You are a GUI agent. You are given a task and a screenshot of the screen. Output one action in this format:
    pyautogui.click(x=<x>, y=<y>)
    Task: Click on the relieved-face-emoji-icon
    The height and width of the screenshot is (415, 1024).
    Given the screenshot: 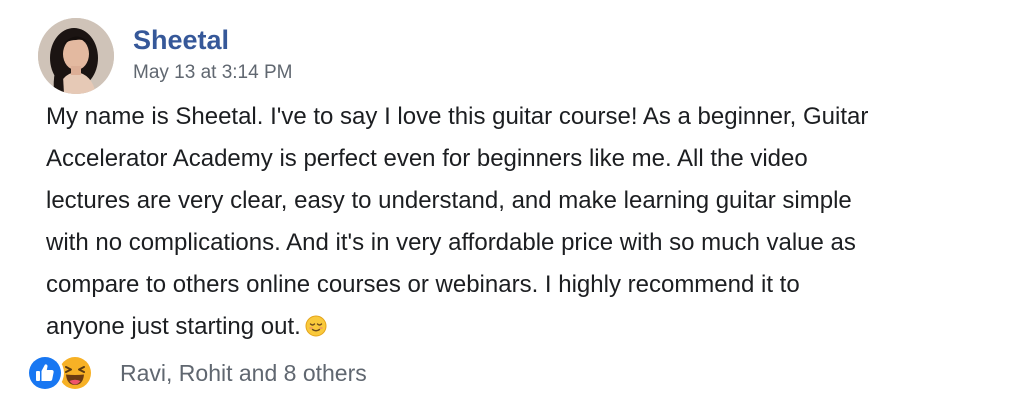 What is the action you would take?
    pyautogui.click(x=316, y=330)
    